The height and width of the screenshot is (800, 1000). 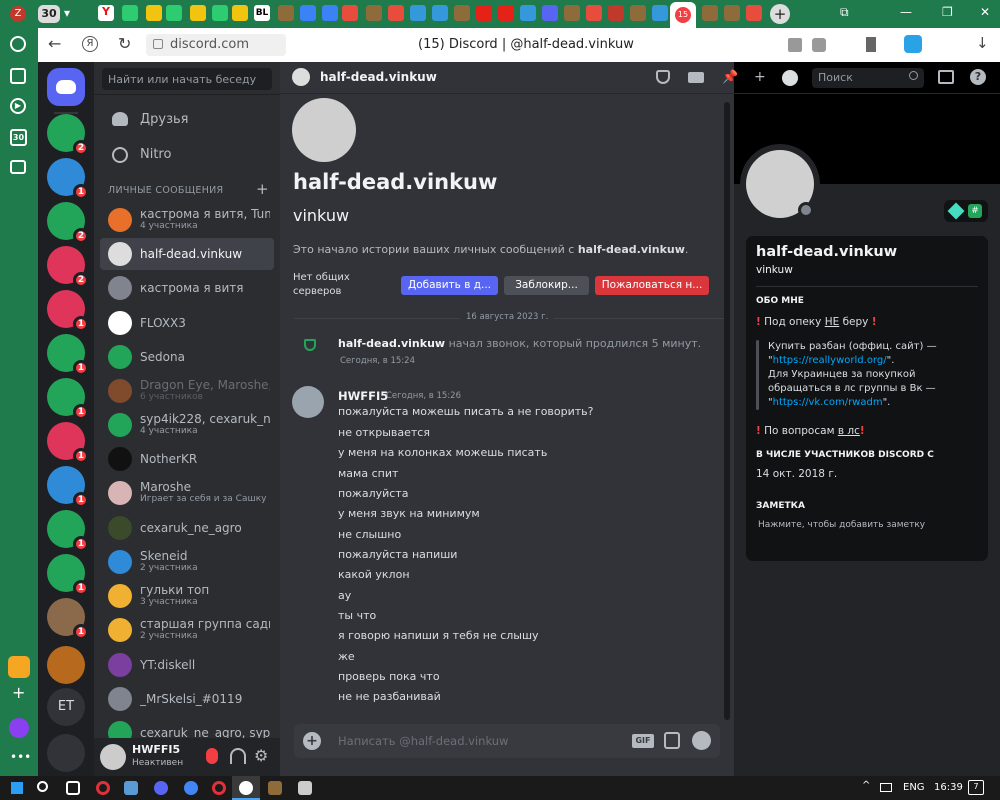 I want to click on group-dm-7: 1, so click(x=68, y=399).